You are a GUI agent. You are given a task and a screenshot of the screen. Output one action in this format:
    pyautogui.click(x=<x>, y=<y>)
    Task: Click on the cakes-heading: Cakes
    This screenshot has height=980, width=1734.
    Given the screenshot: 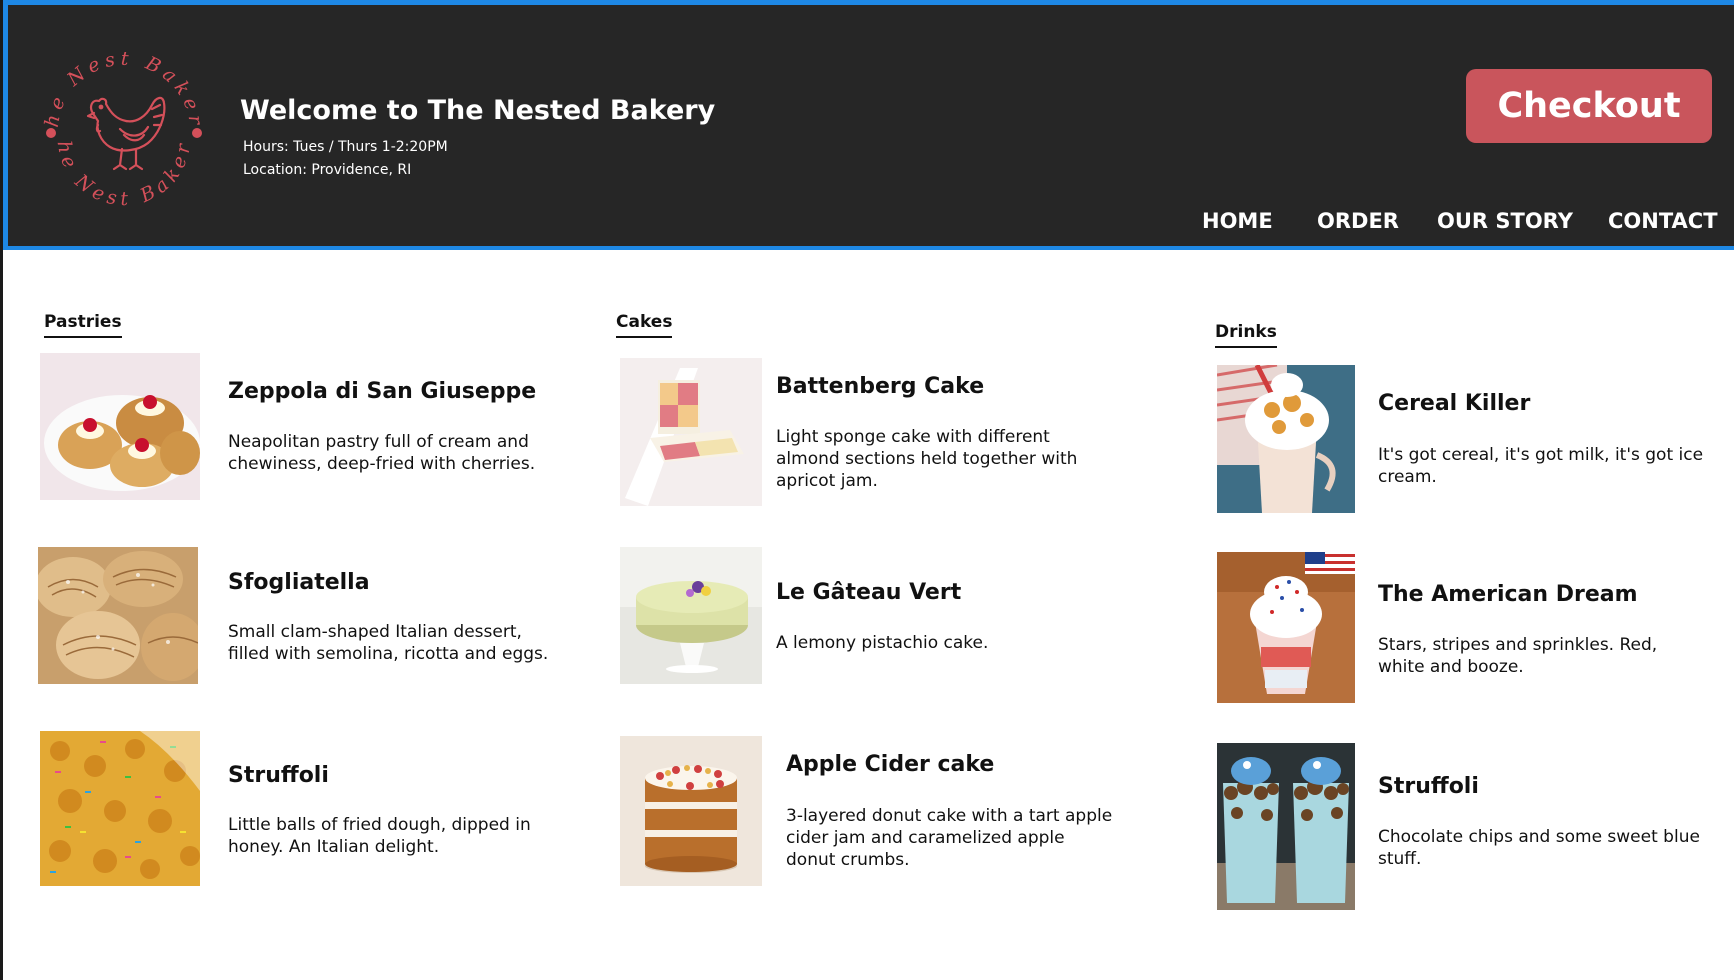 What is the action you would take?
    pyautogui.click(x=644, y=325)
    